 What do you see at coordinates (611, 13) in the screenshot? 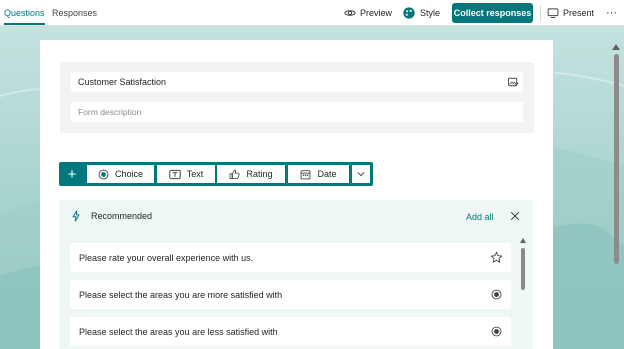
I see `more-options-button: ···` at bounding box center [611, 13].